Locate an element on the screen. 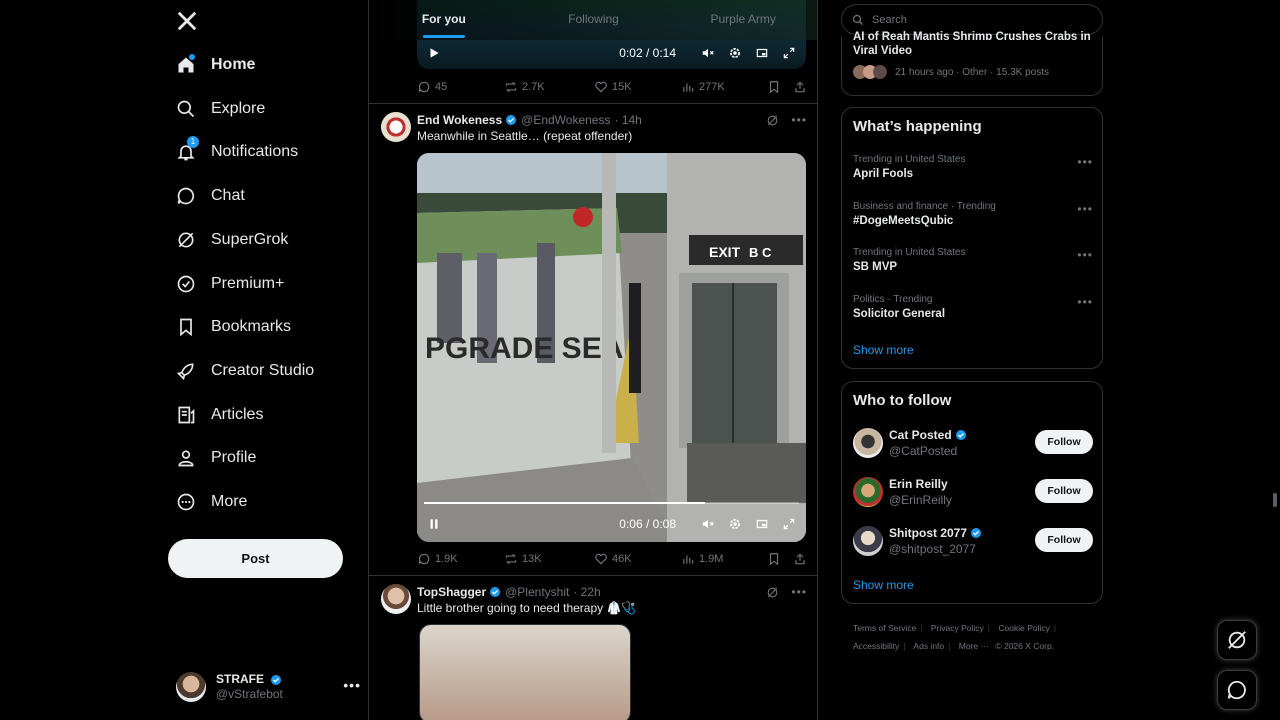 The width and height of the screenshot is (1280, 720). nav-profile: Profile is located at coordinates (263, 458).